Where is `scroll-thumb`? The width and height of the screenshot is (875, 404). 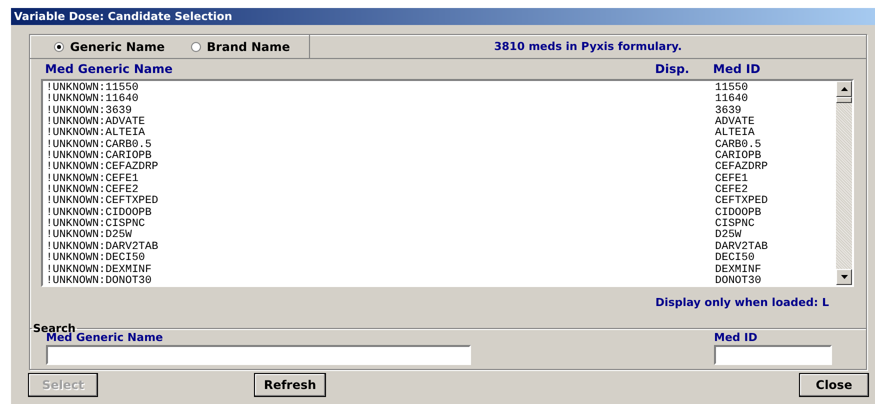
scroll-thumb is located at coordinates (844, 100).